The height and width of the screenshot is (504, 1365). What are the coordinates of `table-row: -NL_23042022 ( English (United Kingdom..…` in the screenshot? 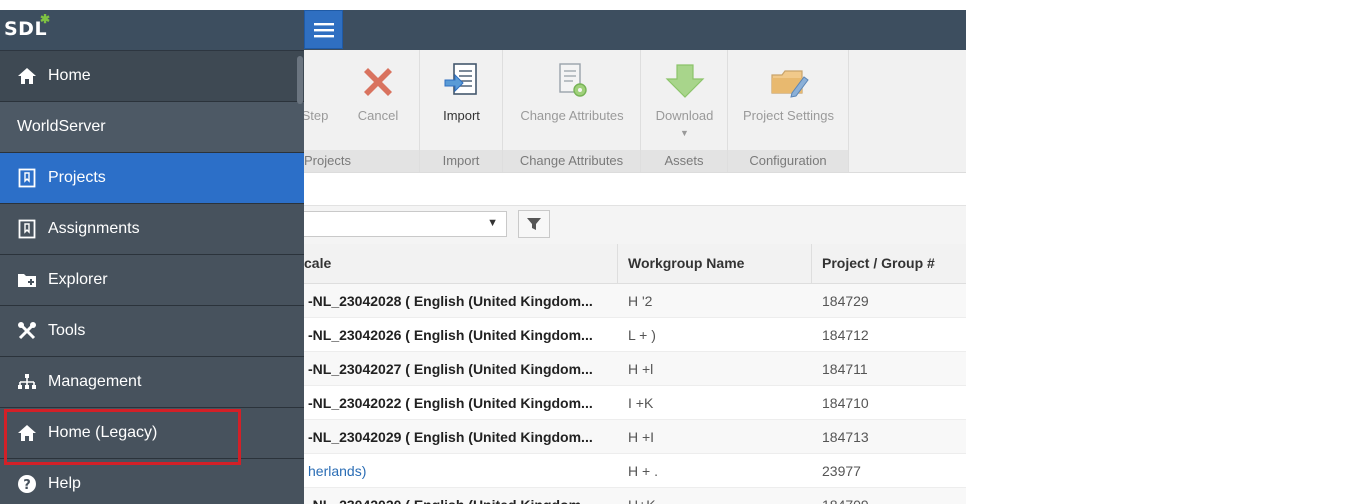 It's located at (635, 403).